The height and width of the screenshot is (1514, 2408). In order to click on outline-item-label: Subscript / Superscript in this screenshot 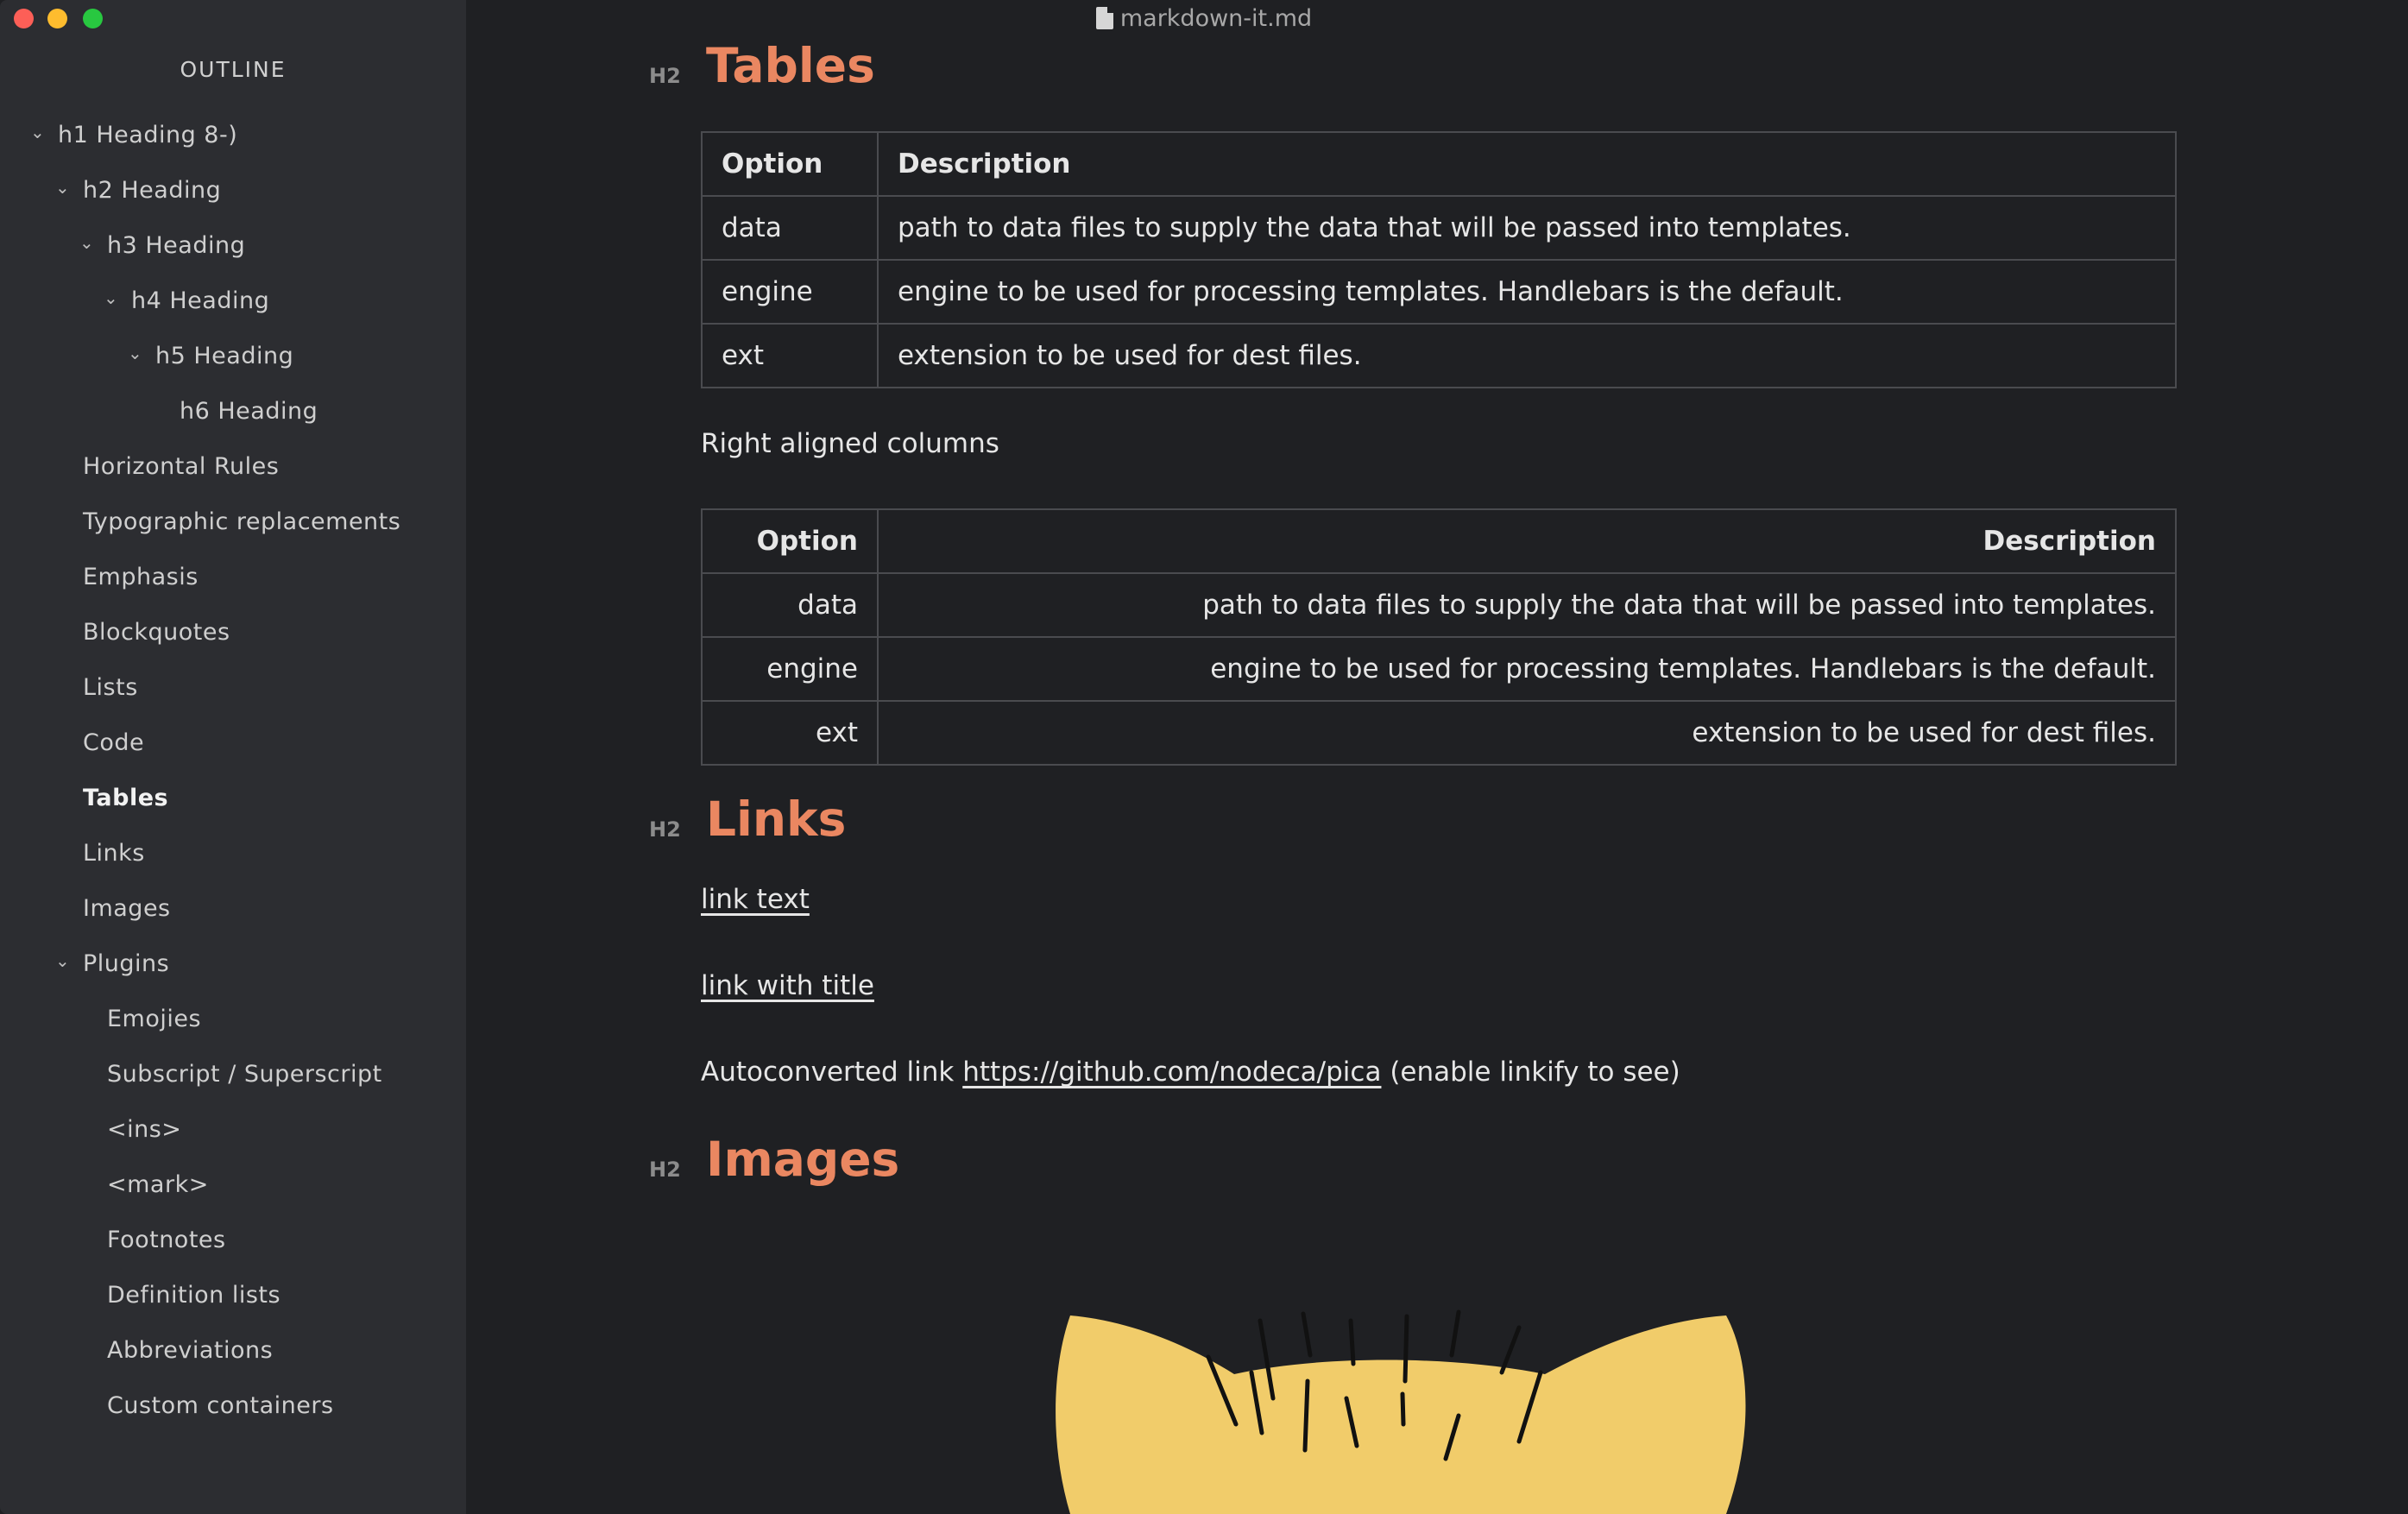, I will do `click(244, 1074)`.